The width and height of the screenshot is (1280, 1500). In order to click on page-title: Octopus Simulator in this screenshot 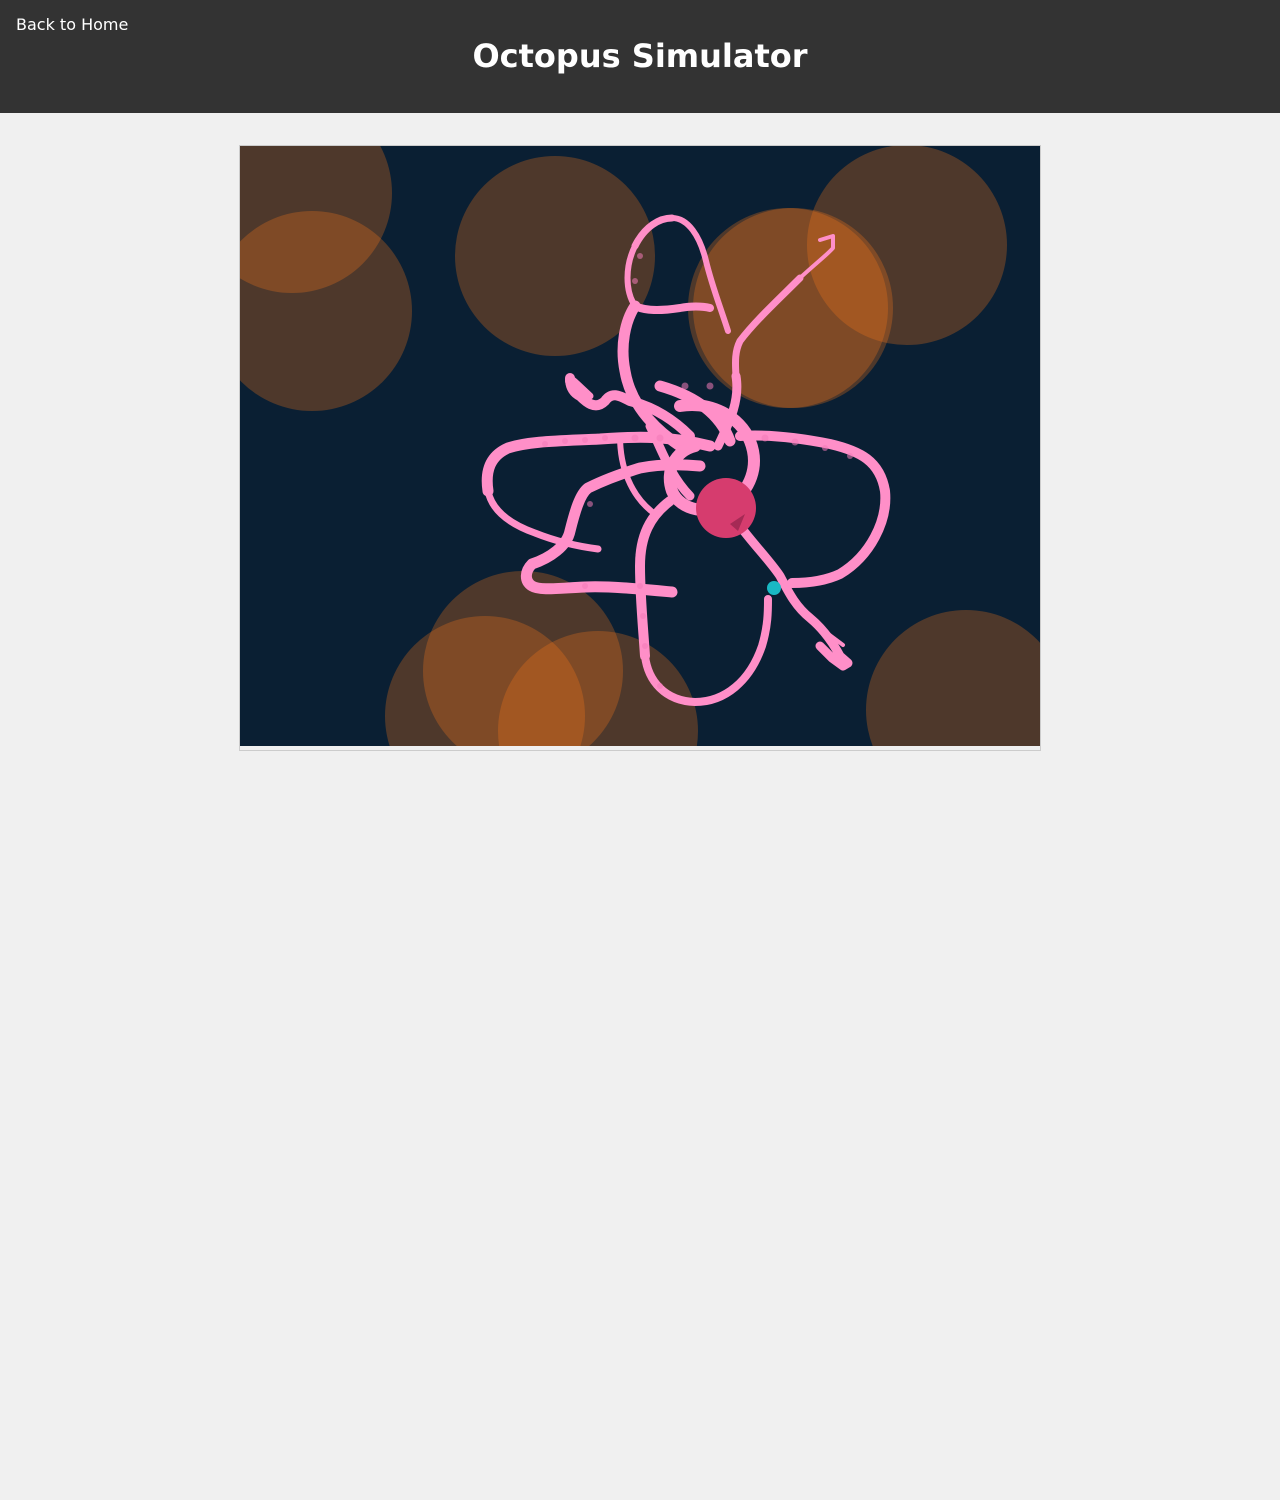, I will do `click(640, 56)`.